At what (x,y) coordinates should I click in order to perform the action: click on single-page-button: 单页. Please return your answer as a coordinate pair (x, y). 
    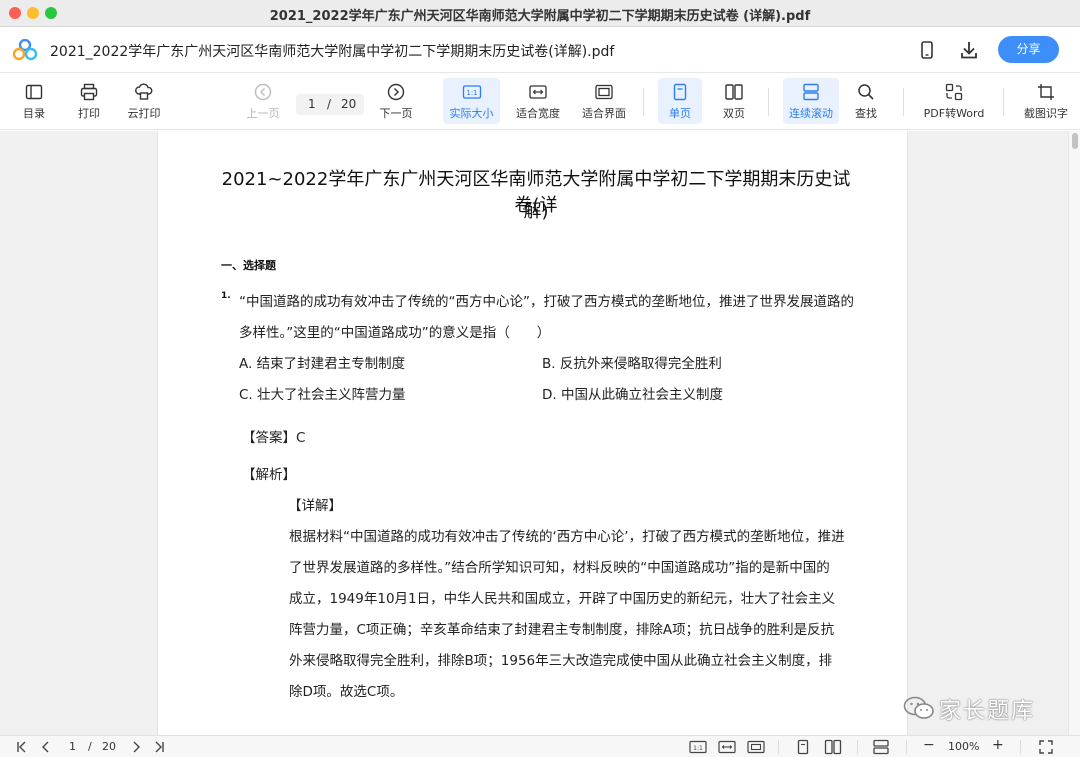
    Looking at the image, I should click on (680, 101).